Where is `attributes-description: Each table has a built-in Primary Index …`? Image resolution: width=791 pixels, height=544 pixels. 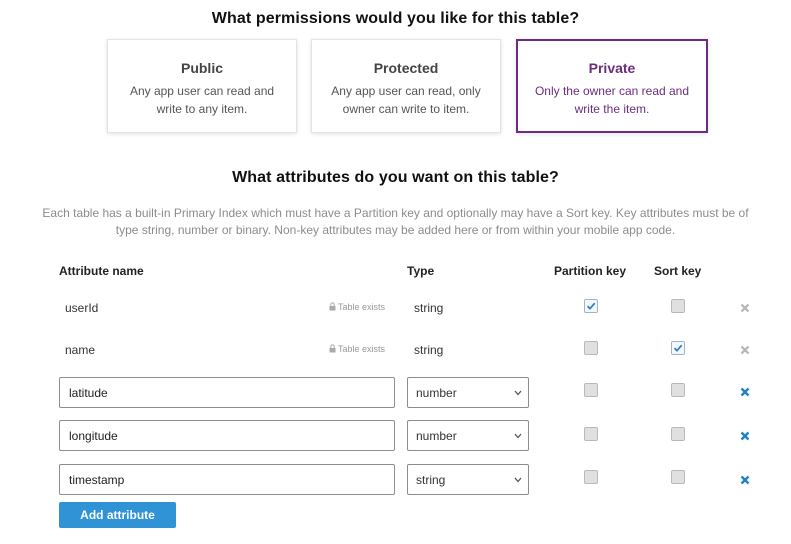
attributes-description: Each table has a built-in Primary Index … is located at coordinates (395, 221).